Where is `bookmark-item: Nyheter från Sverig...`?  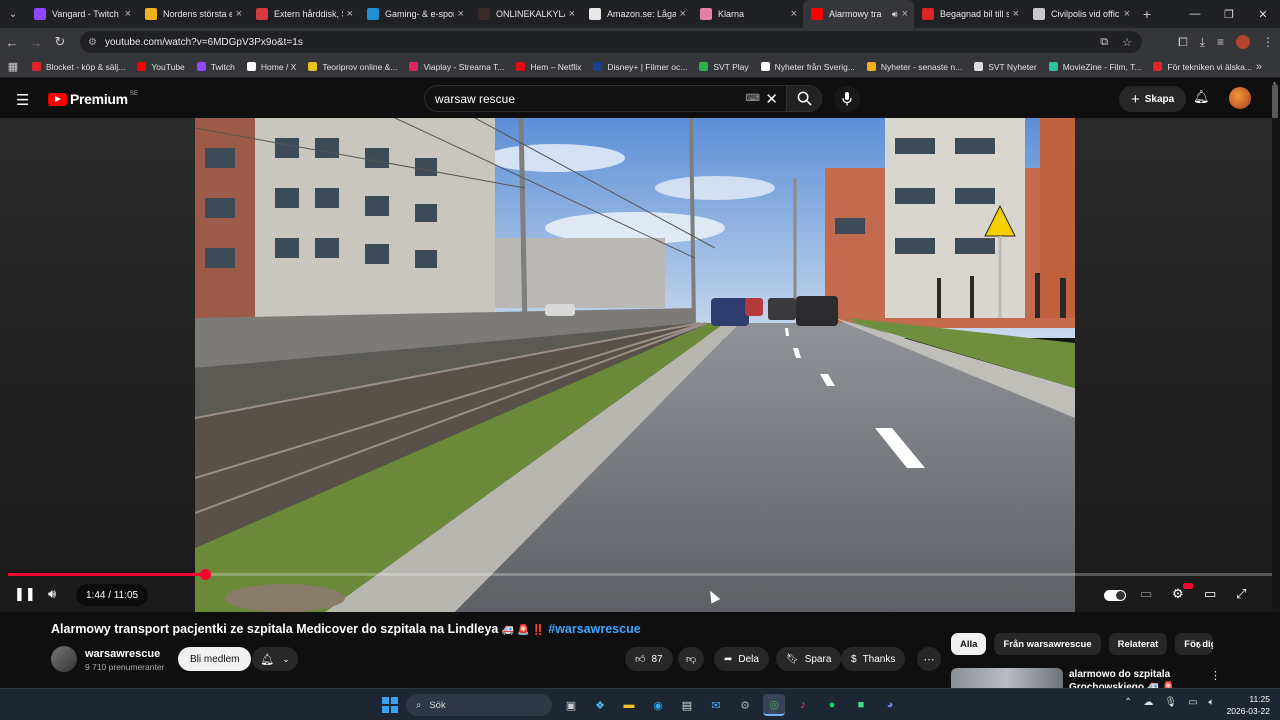 bookmark-item: Nyheter från Sverig... is located at coordinates (808, 67).